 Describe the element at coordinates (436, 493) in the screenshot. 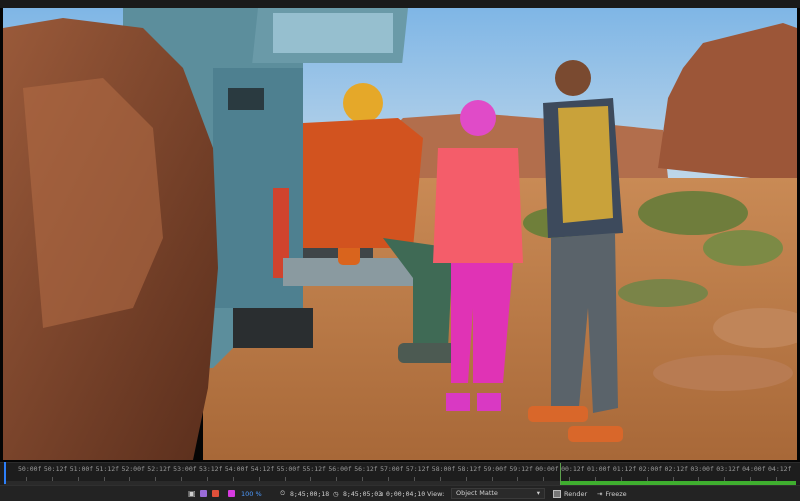

I see `view-label: View:` at that location.